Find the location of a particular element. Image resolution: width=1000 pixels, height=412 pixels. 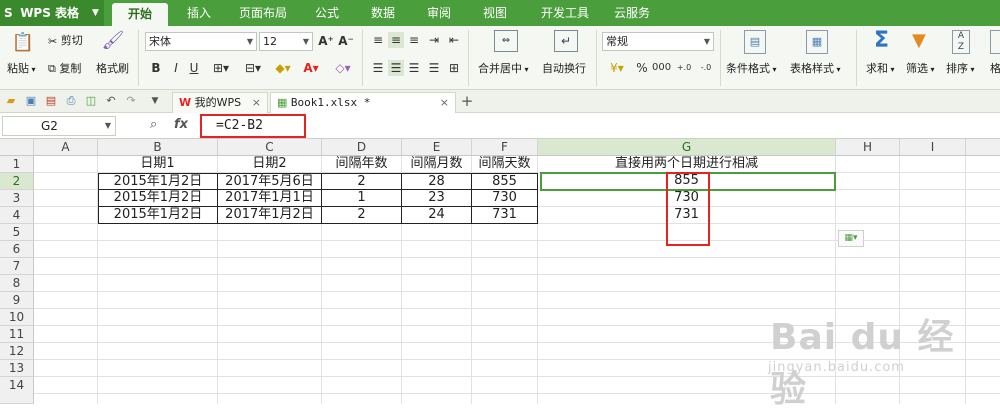

bold-button: B is located at coordinates (156, 68).